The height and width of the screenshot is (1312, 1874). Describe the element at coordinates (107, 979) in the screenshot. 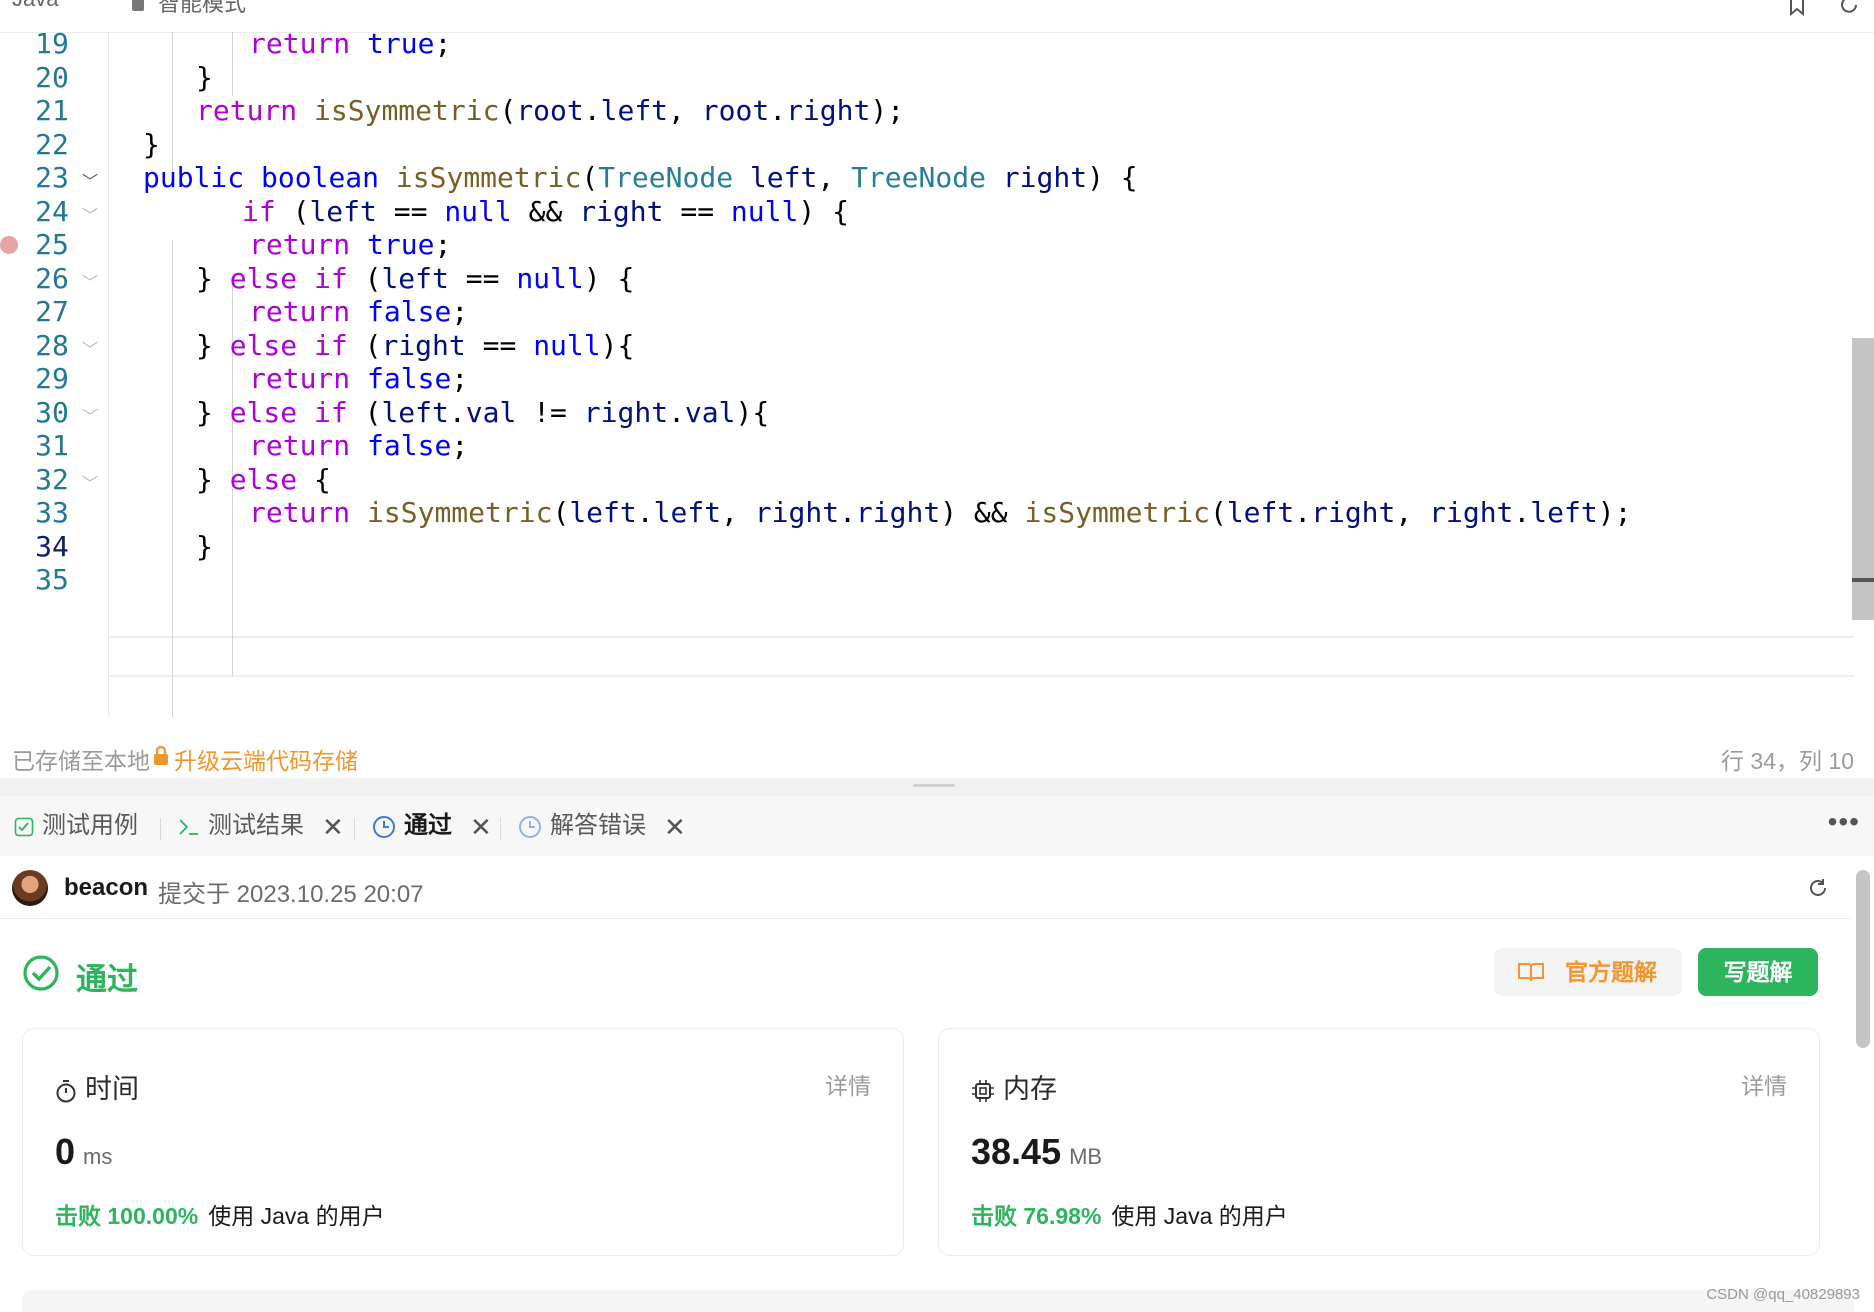

I see `result-status: 通过` at that location.